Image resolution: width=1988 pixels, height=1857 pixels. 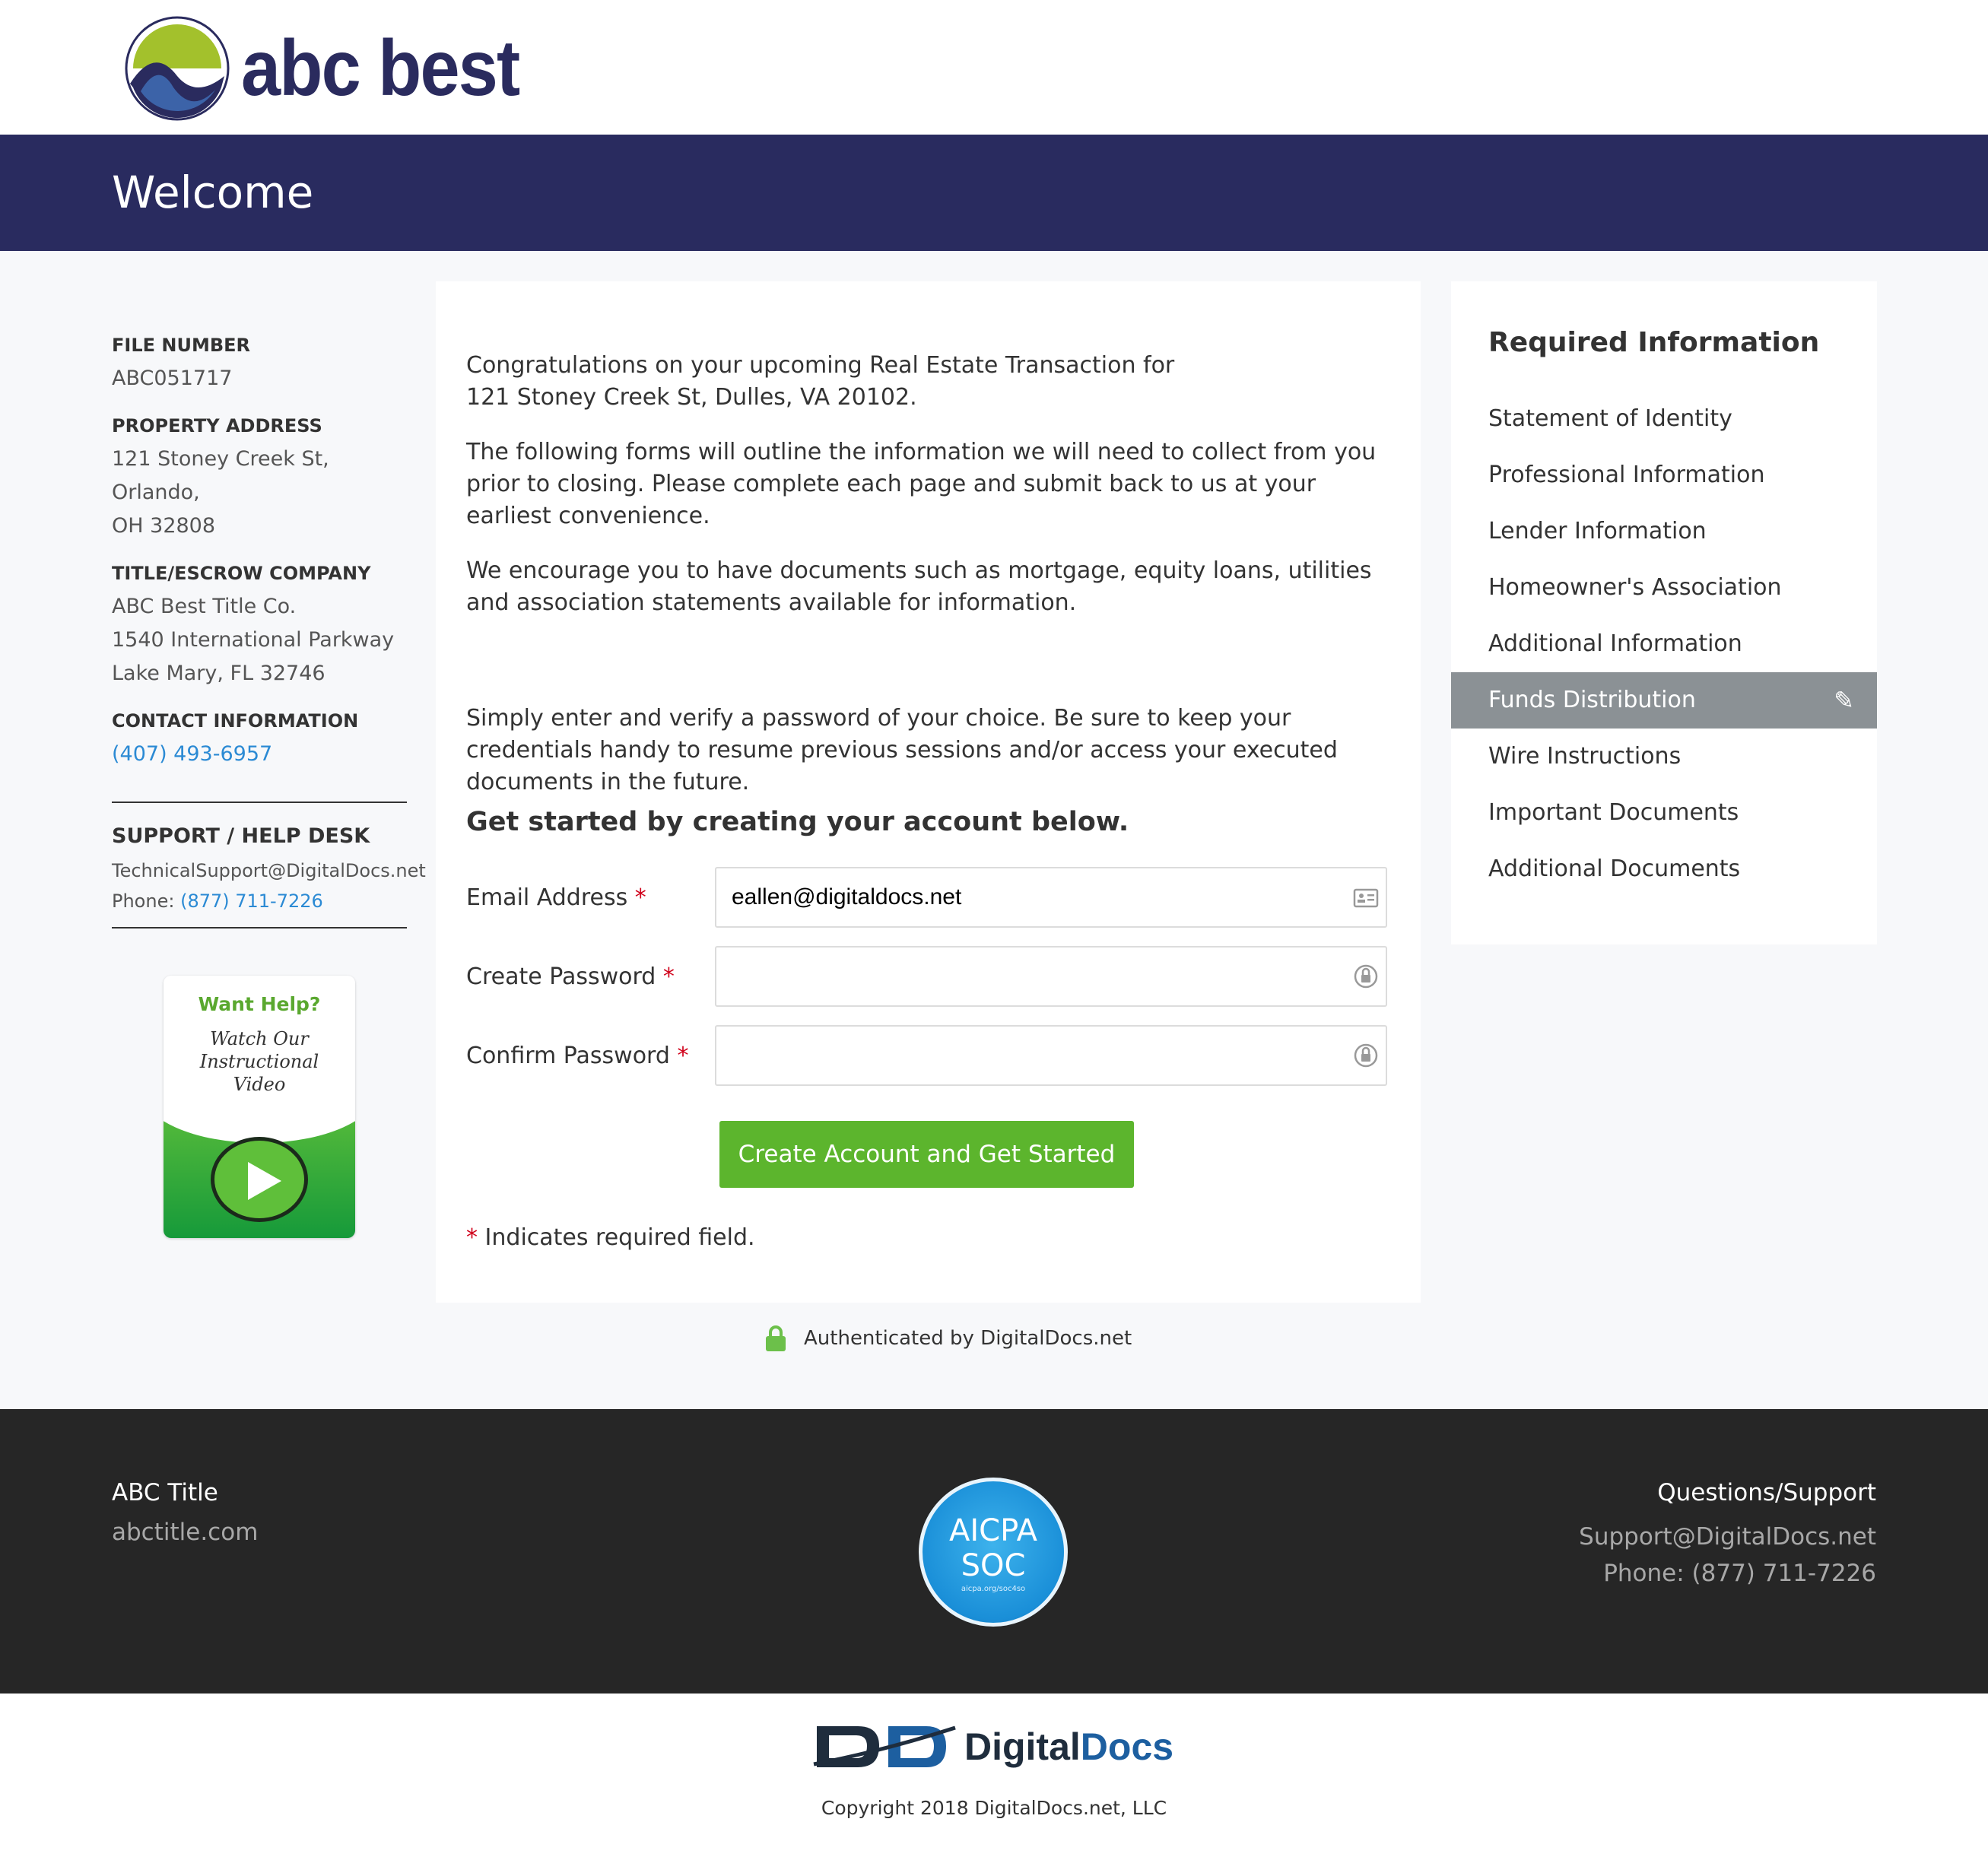 I want to click on contact-label: CONTACT INFORMATION, so click(x=235, y=721).